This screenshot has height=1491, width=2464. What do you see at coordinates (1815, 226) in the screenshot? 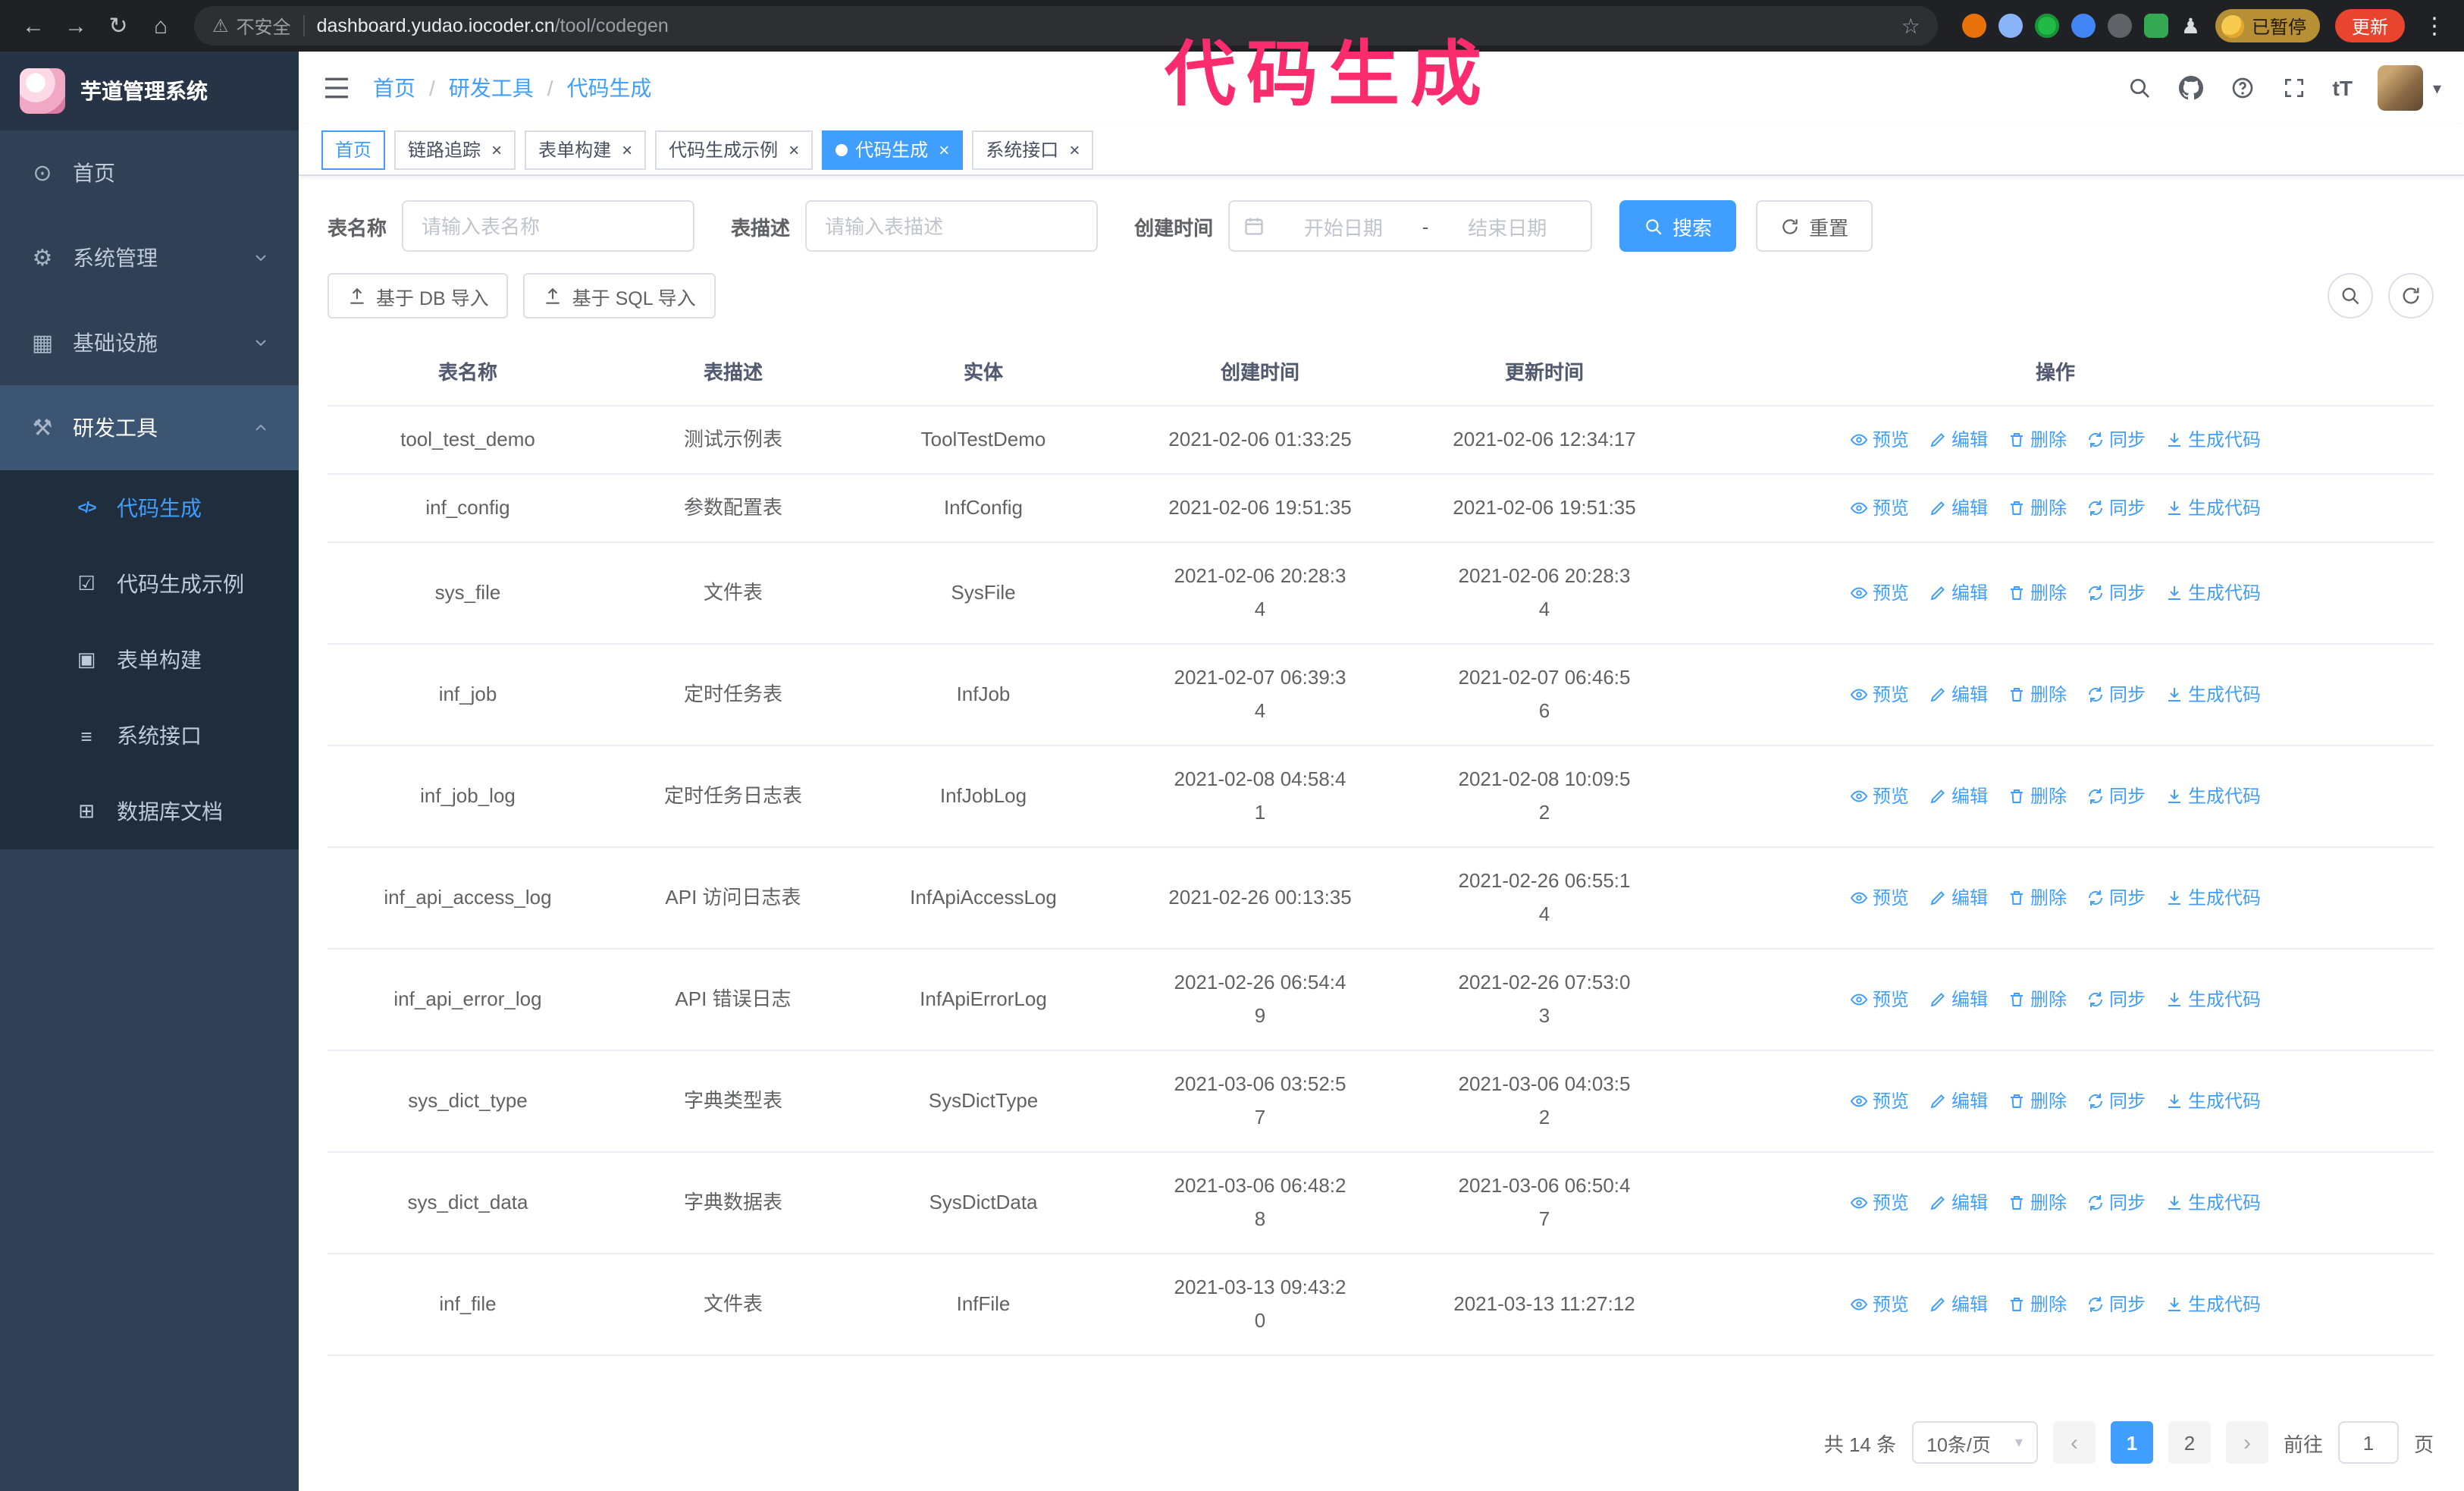
I see `reset-button: 重置` at bounding box center [1815, 226].